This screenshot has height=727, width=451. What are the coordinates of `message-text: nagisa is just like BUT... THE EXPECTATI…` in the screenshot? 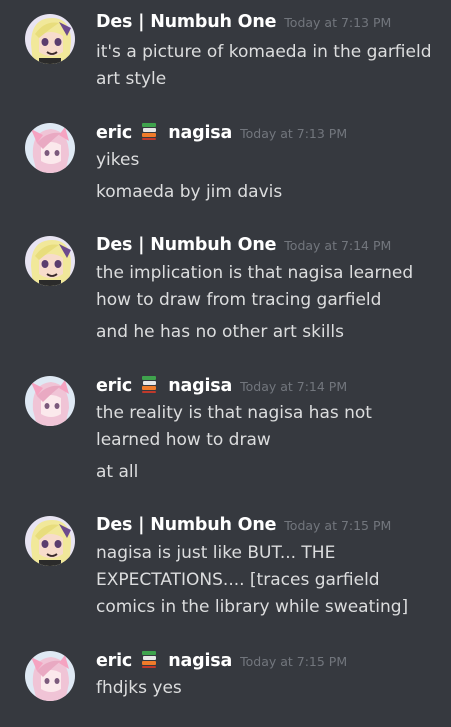 It's located at (252, 580).